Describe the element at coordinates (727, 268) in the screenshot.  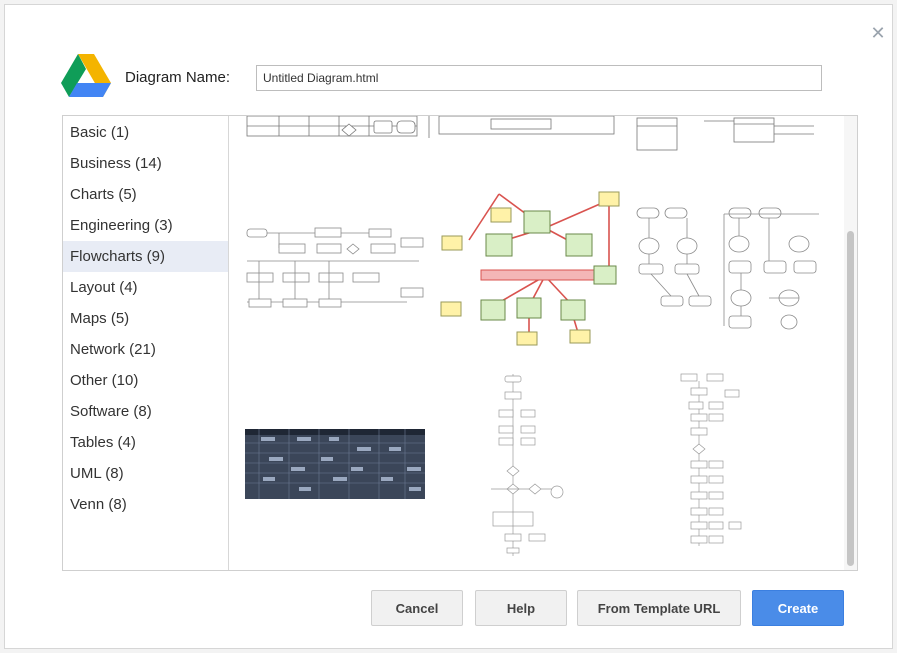
I see `template-thumbnail-flowchart-rounded` at that location.